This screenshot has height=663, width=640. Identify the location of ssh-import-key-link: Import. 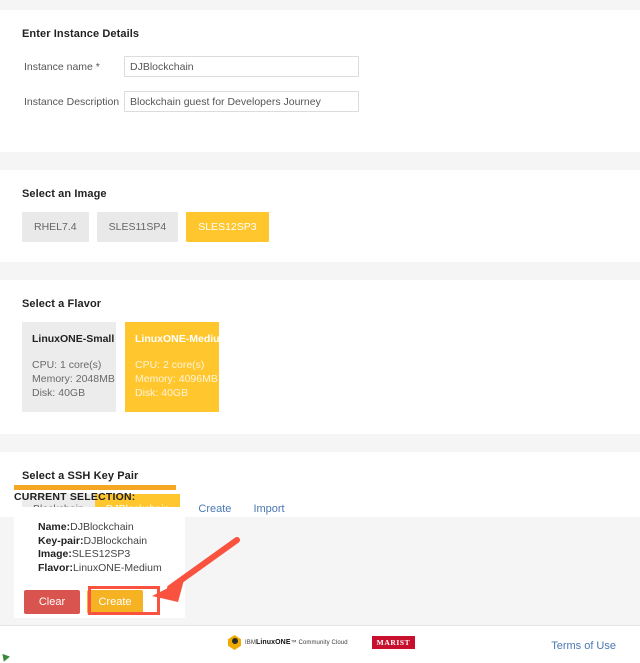
(268, 509).